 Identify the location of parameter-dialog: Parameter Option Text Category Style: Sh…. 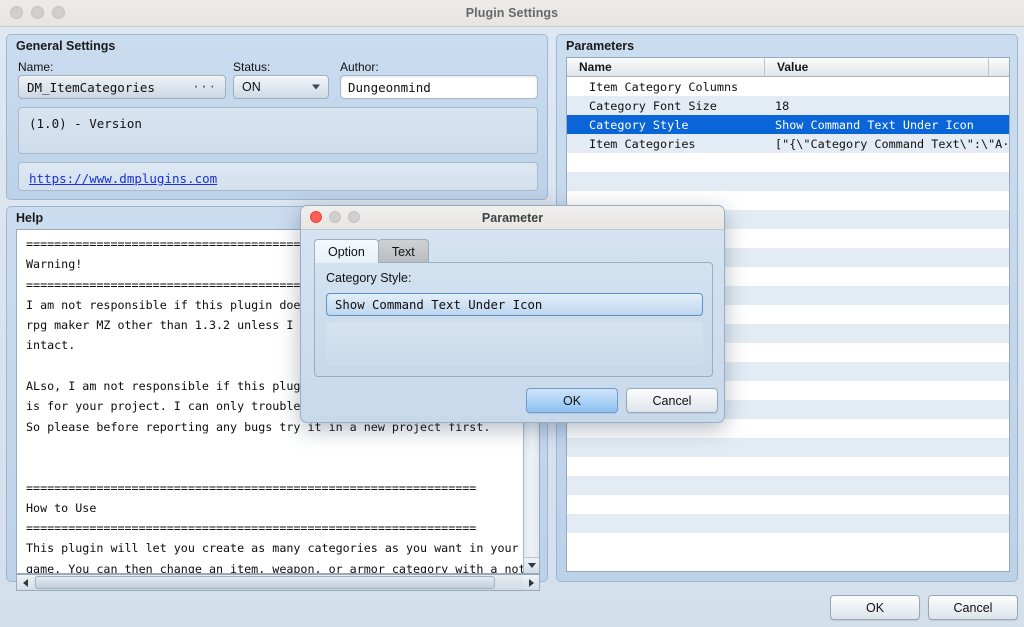
(512, 314).